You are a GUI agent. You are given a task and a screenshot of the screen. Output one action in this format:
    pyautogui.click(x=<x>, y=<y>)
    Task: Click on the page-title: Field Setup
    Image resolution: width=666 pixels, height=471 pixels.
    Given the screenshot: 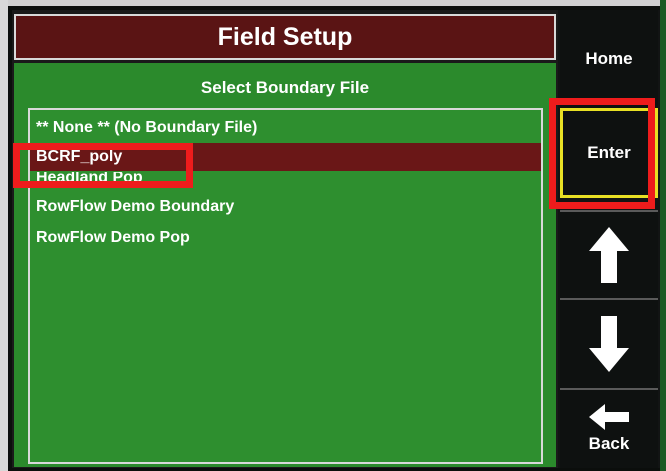 What is the action you would take?
    pyautogui.click(x=285, y=37)
    